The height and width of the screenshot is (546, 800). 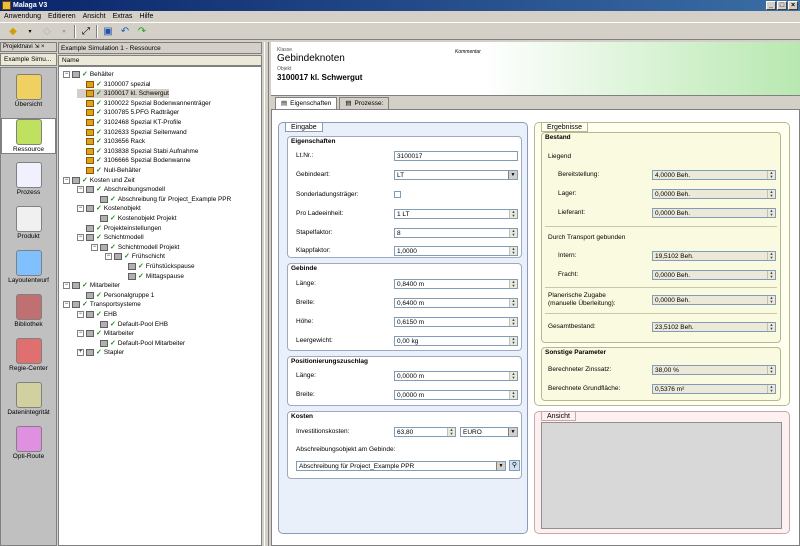 I want to click on back-icon: ◇, so click(x=47, y=31).